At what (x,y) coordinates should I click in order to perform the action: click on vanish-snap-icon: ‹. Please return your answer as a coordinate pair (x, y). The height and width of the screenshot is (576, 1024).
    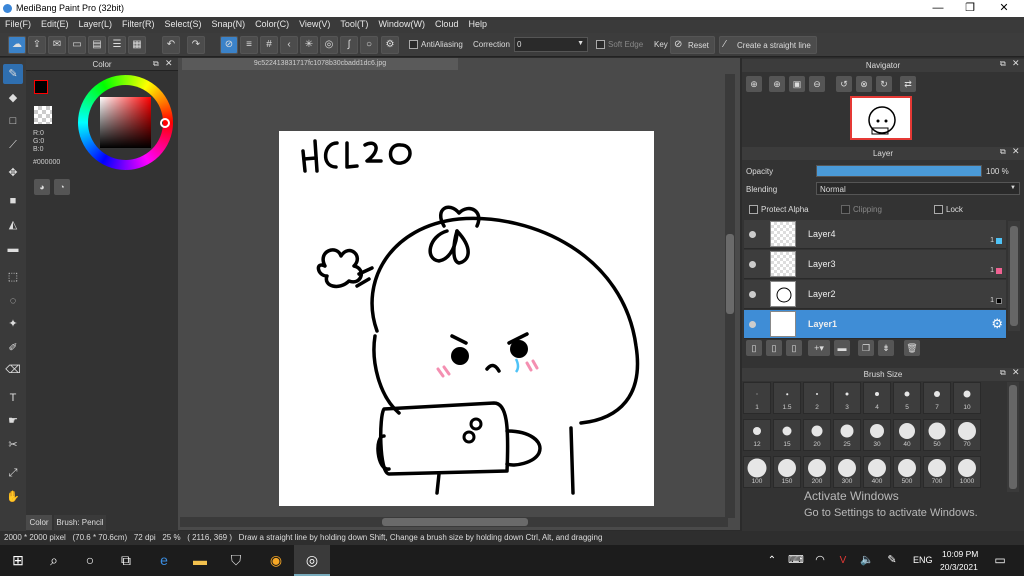
    Looking at the image, I should click on (289, 45).